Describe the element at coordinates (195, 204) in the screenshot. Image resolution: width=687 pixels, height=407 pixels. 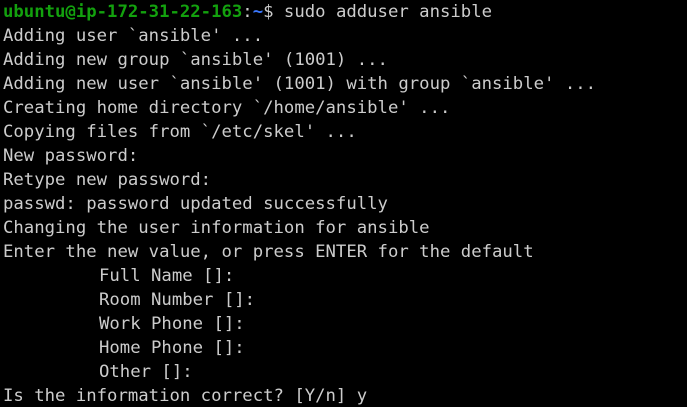
I see `output-line: passwd: password updated successfully` at that location.